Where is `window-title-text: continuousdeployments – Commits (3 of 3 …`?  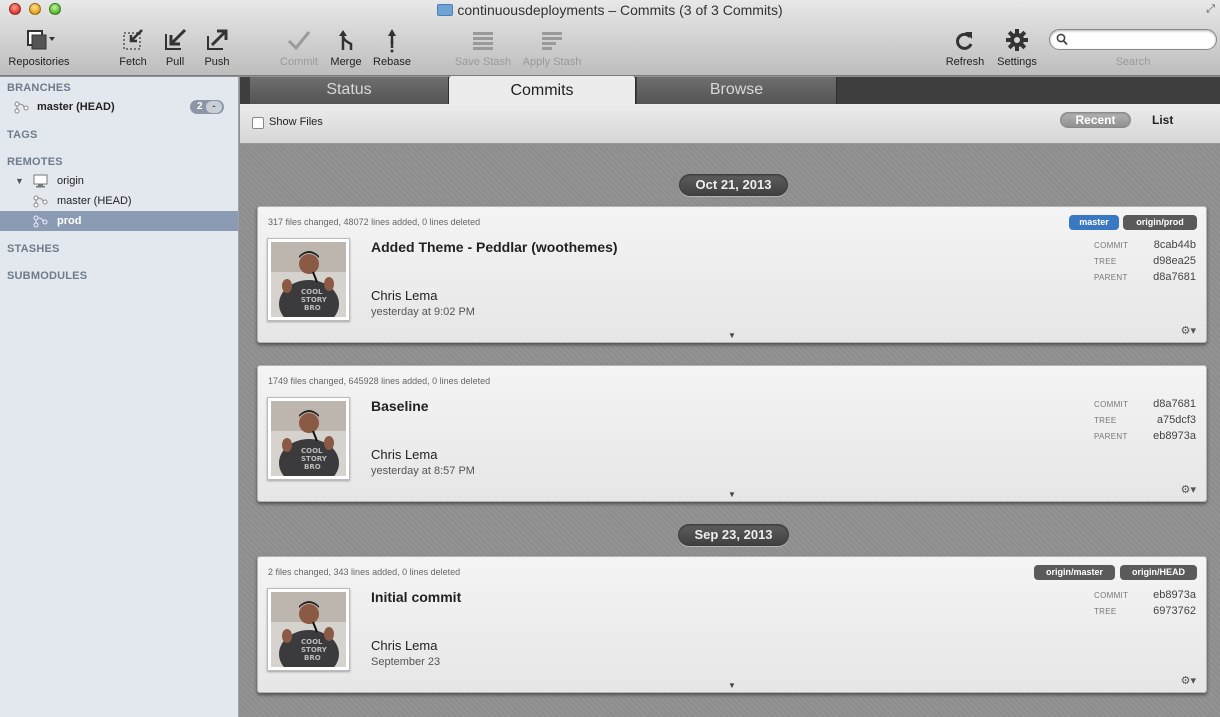 window-title-text: continuousdeployments – Commits (3 of 3 … is located at coordinates (620, 10).